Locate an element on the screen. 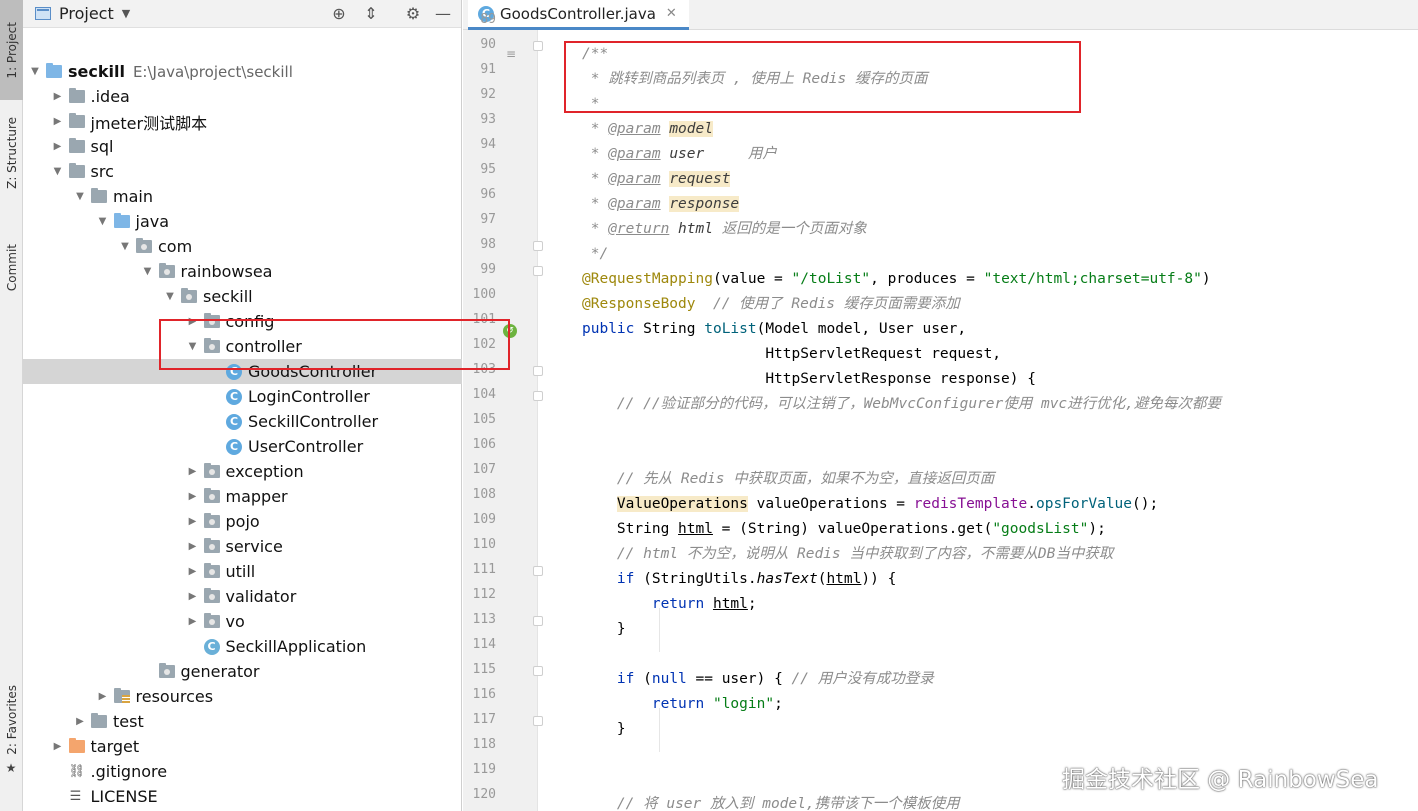 The image size is (1418, 811). tree-item-label: exception is located at coordinates (264, 471).